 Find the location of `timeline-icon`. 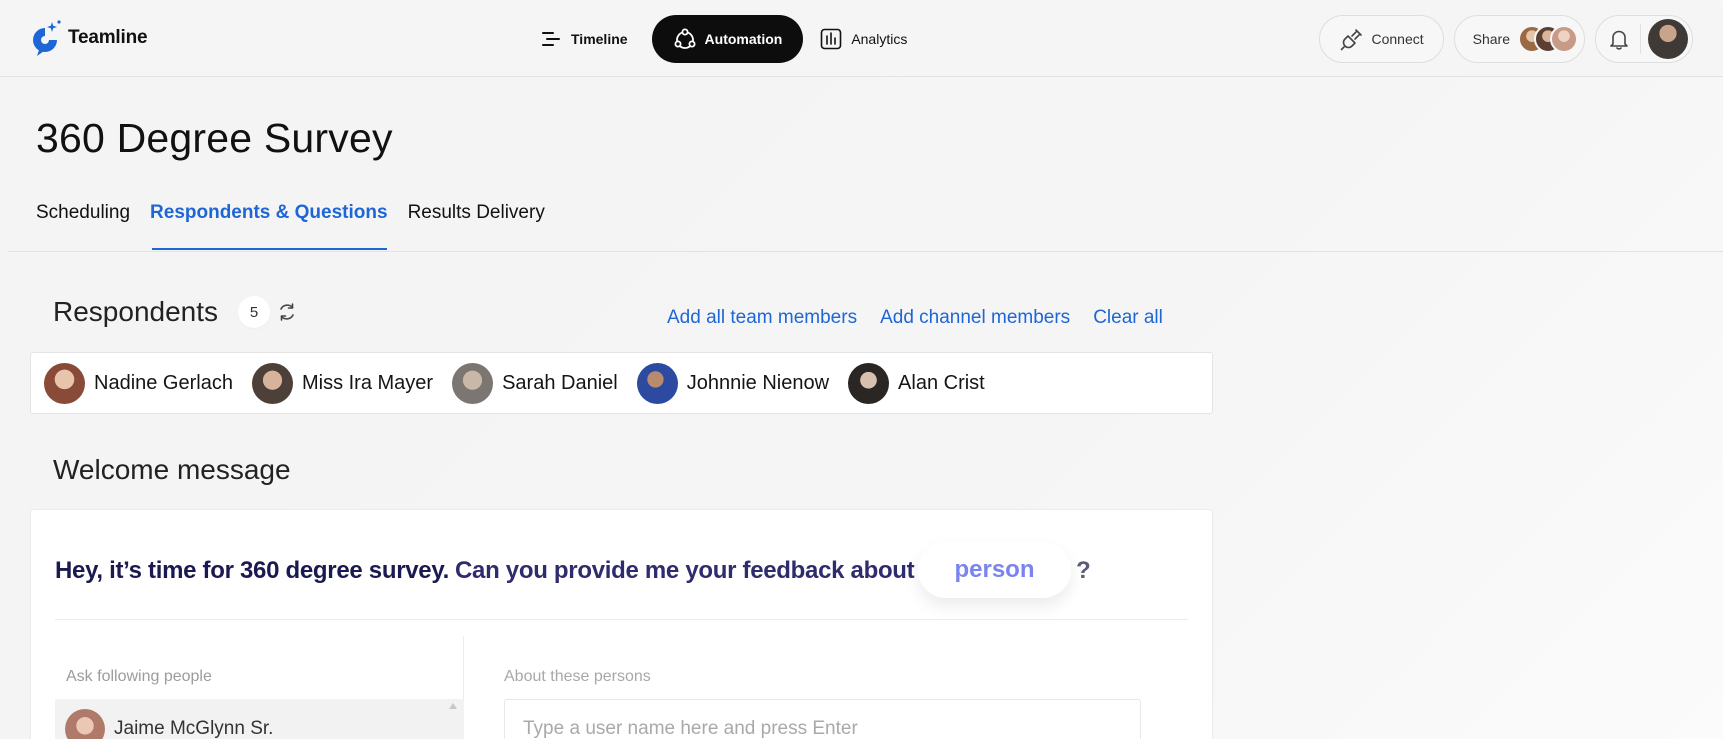

timeline-icon is located at coordinates (551, 39).